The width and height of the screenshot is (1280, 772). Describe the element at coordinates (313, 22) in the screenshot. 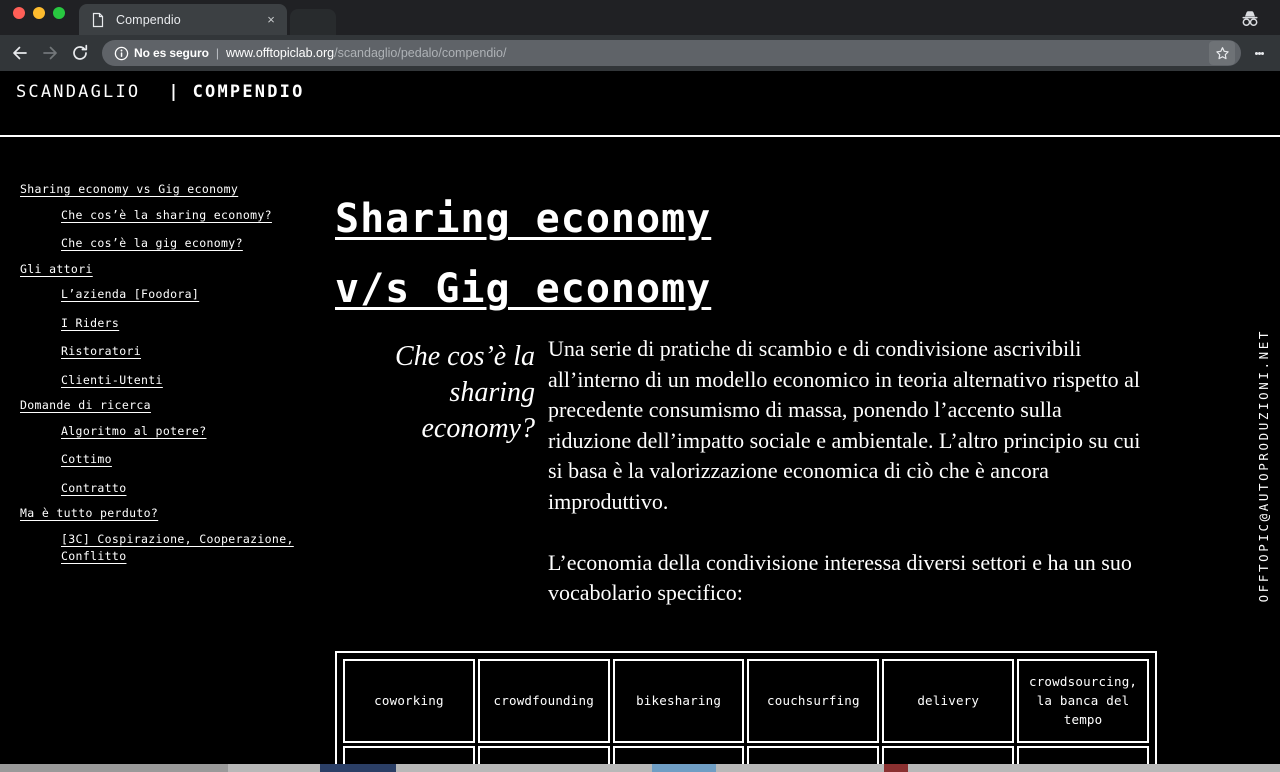

I see `new-tab-area` at that location.